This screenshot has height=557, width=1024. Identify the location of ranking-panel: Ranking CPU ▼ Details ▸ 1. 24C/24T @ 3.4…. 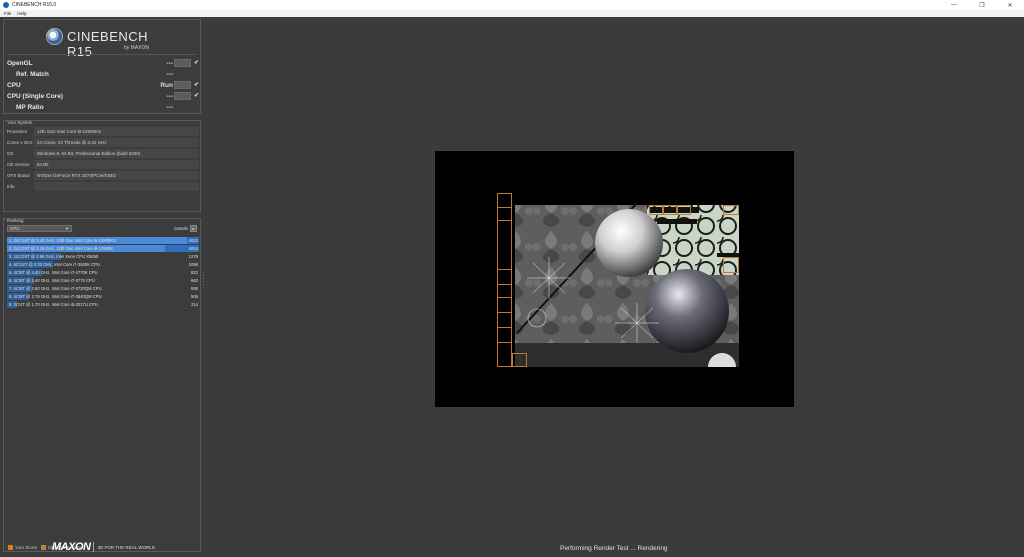
(102, 385).